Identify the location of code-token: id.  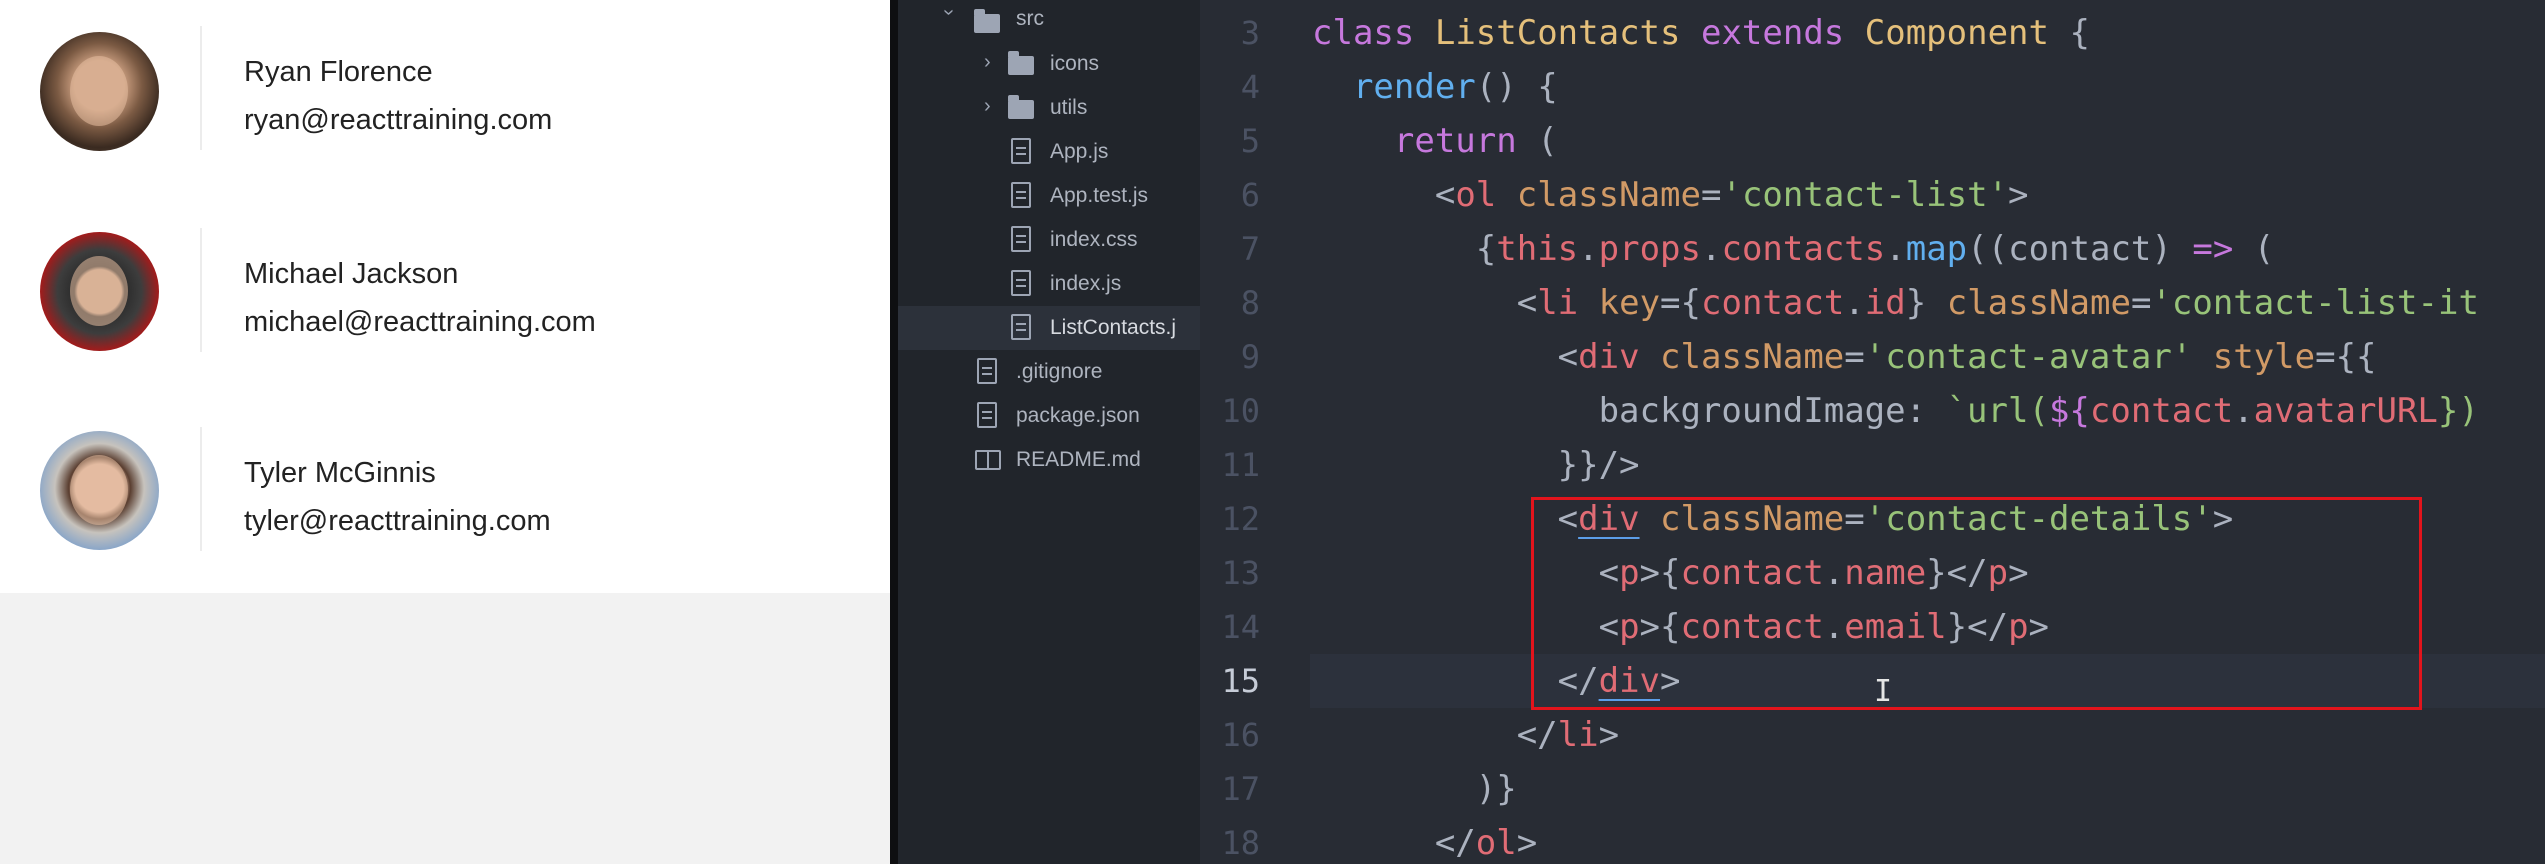
(1885, 303).